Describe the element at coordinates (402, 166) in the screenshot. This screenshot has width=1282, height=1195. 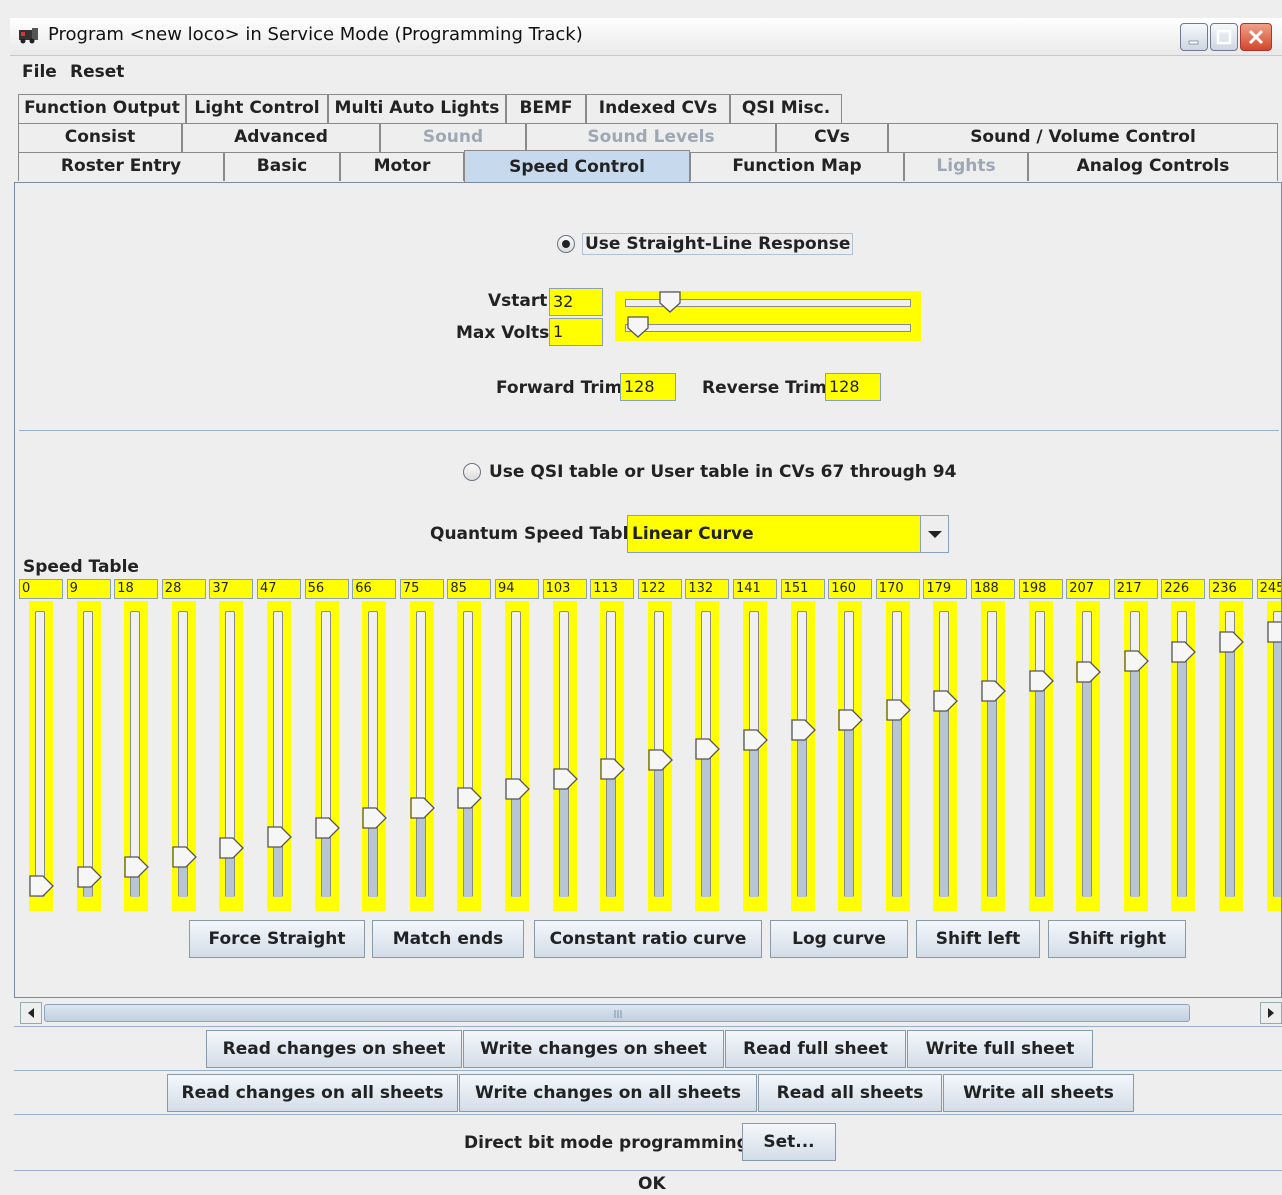
I see `tab-motor: Motor` at that location.